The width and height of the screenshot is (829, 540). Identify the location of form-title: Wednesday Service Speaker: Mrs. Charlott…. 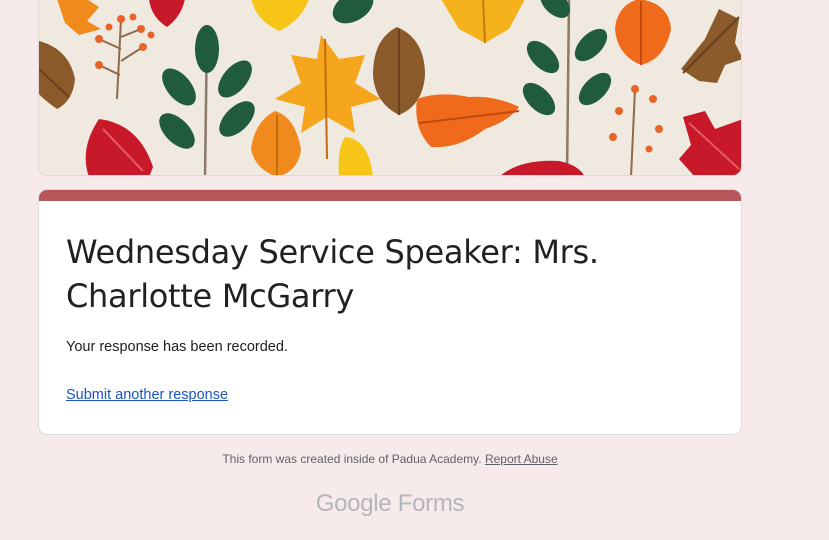
(332, 274).